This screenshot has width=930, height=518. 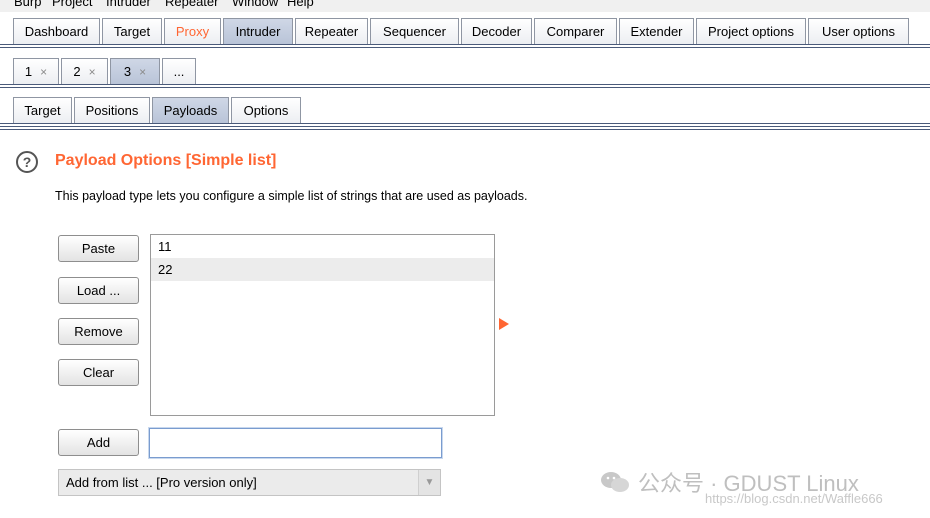 What do you see at coordinates (429, 482) in the screenshot?
I see `chevron-down-icon: ▼` at bounding box center [429, 482].